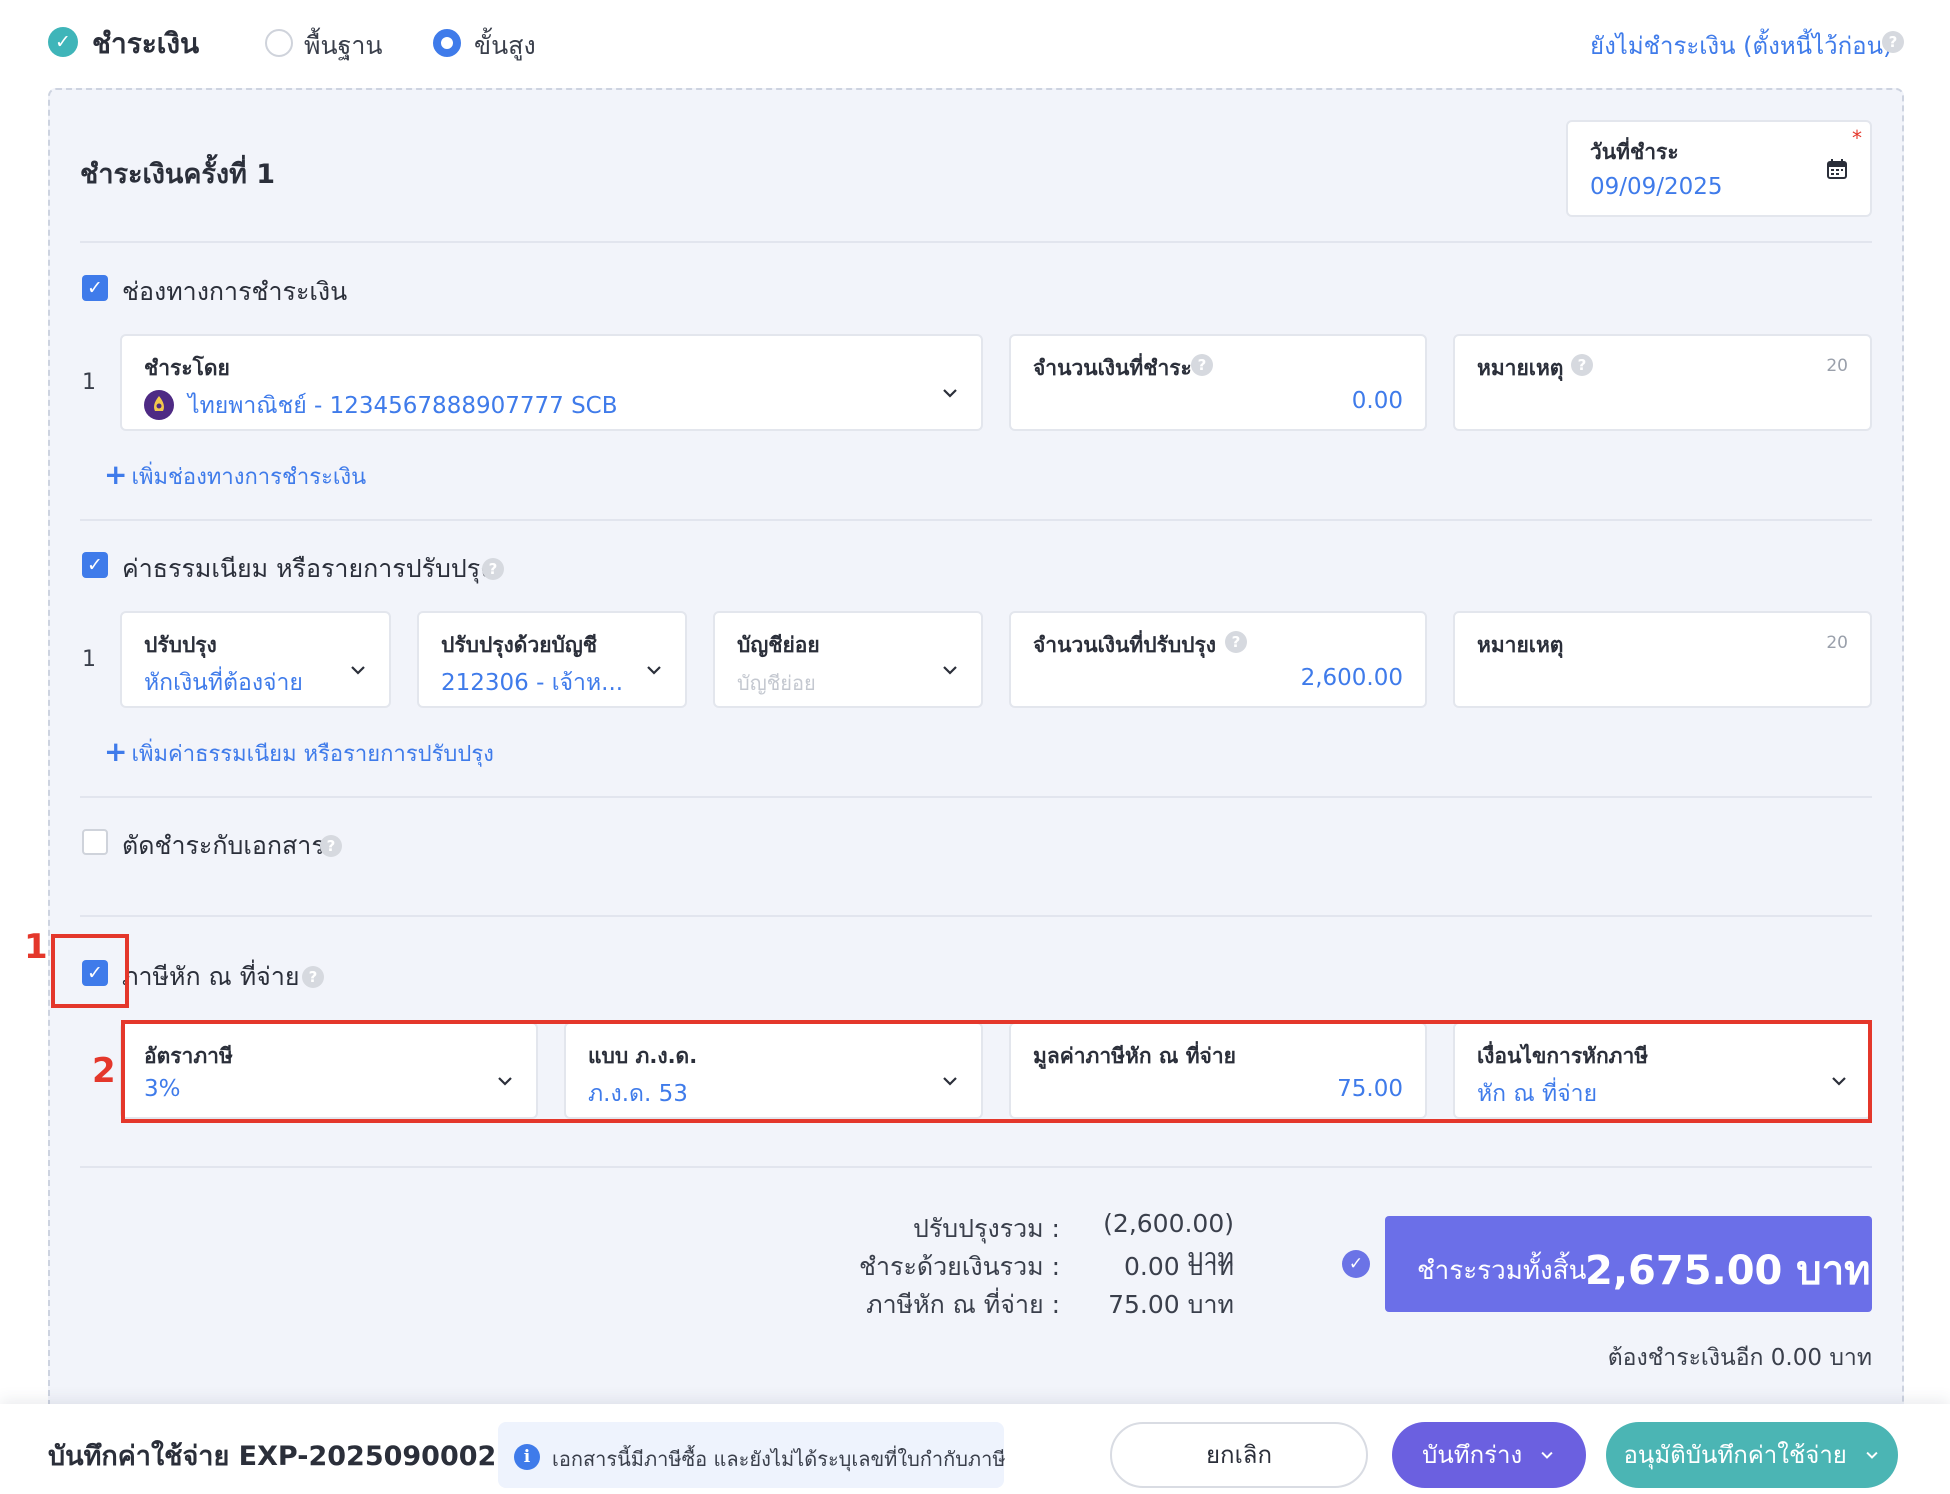 The image size is (1950, 1494). I want to click on pay-enabled-check-icon: ✓, so click(63, 42).